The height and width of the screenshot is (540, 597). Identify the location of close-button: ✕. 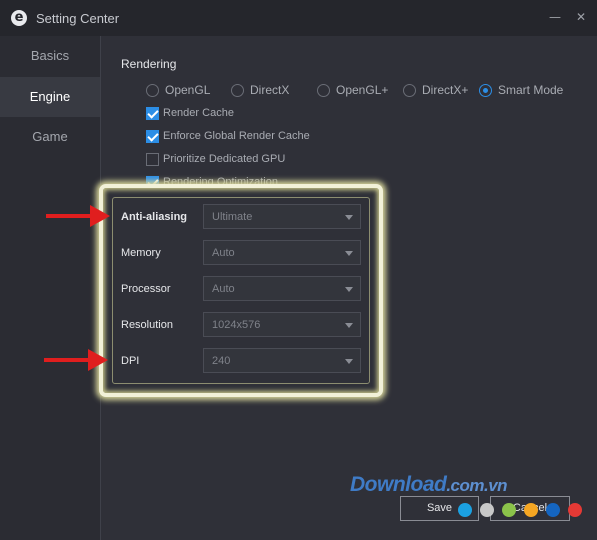
(581, 17).